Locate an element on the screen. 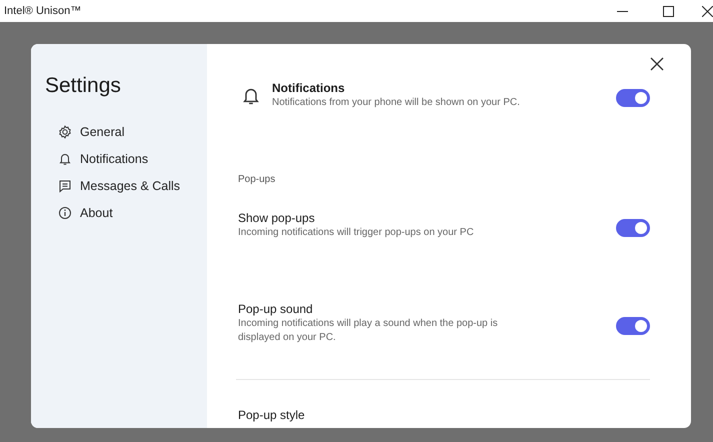  nav-item: Notifications is located at coordinates (132, 159).